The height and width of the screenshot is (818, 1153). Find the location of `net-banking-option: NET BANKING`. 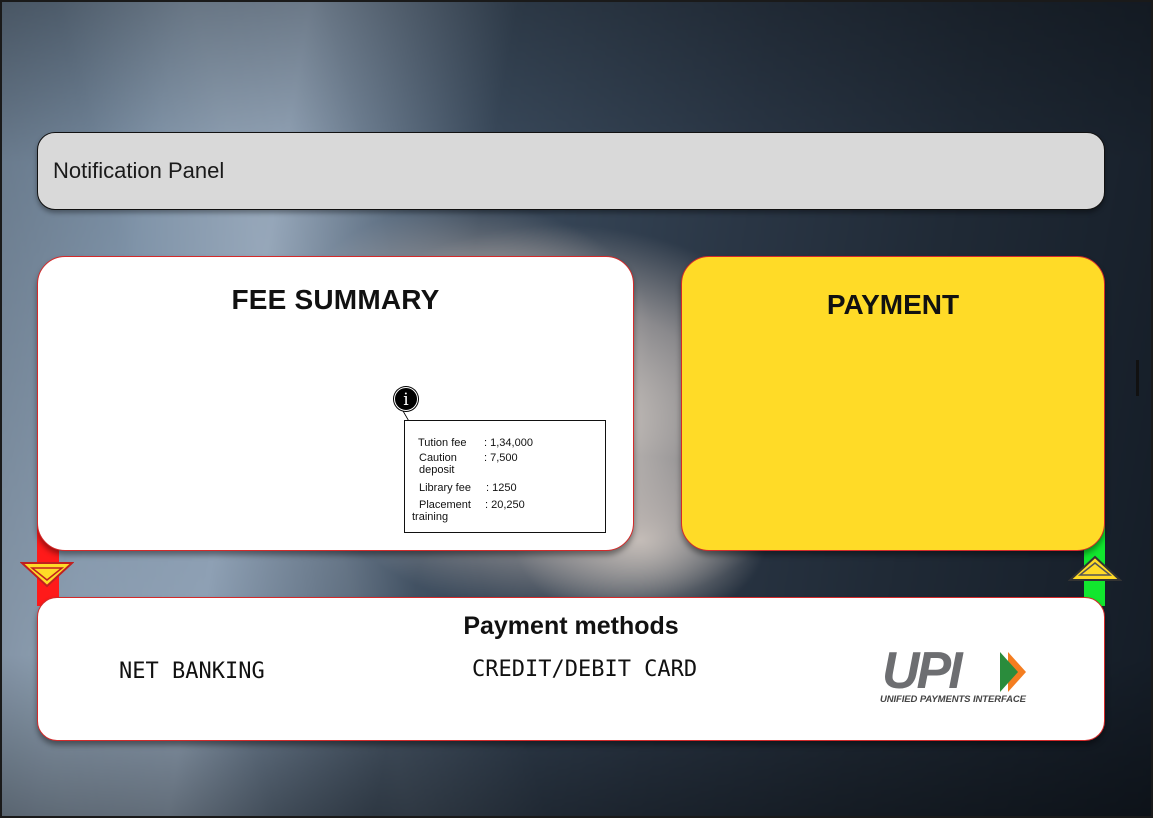

net-banking-option: NET BANKING is located at coordinates (192, 671).